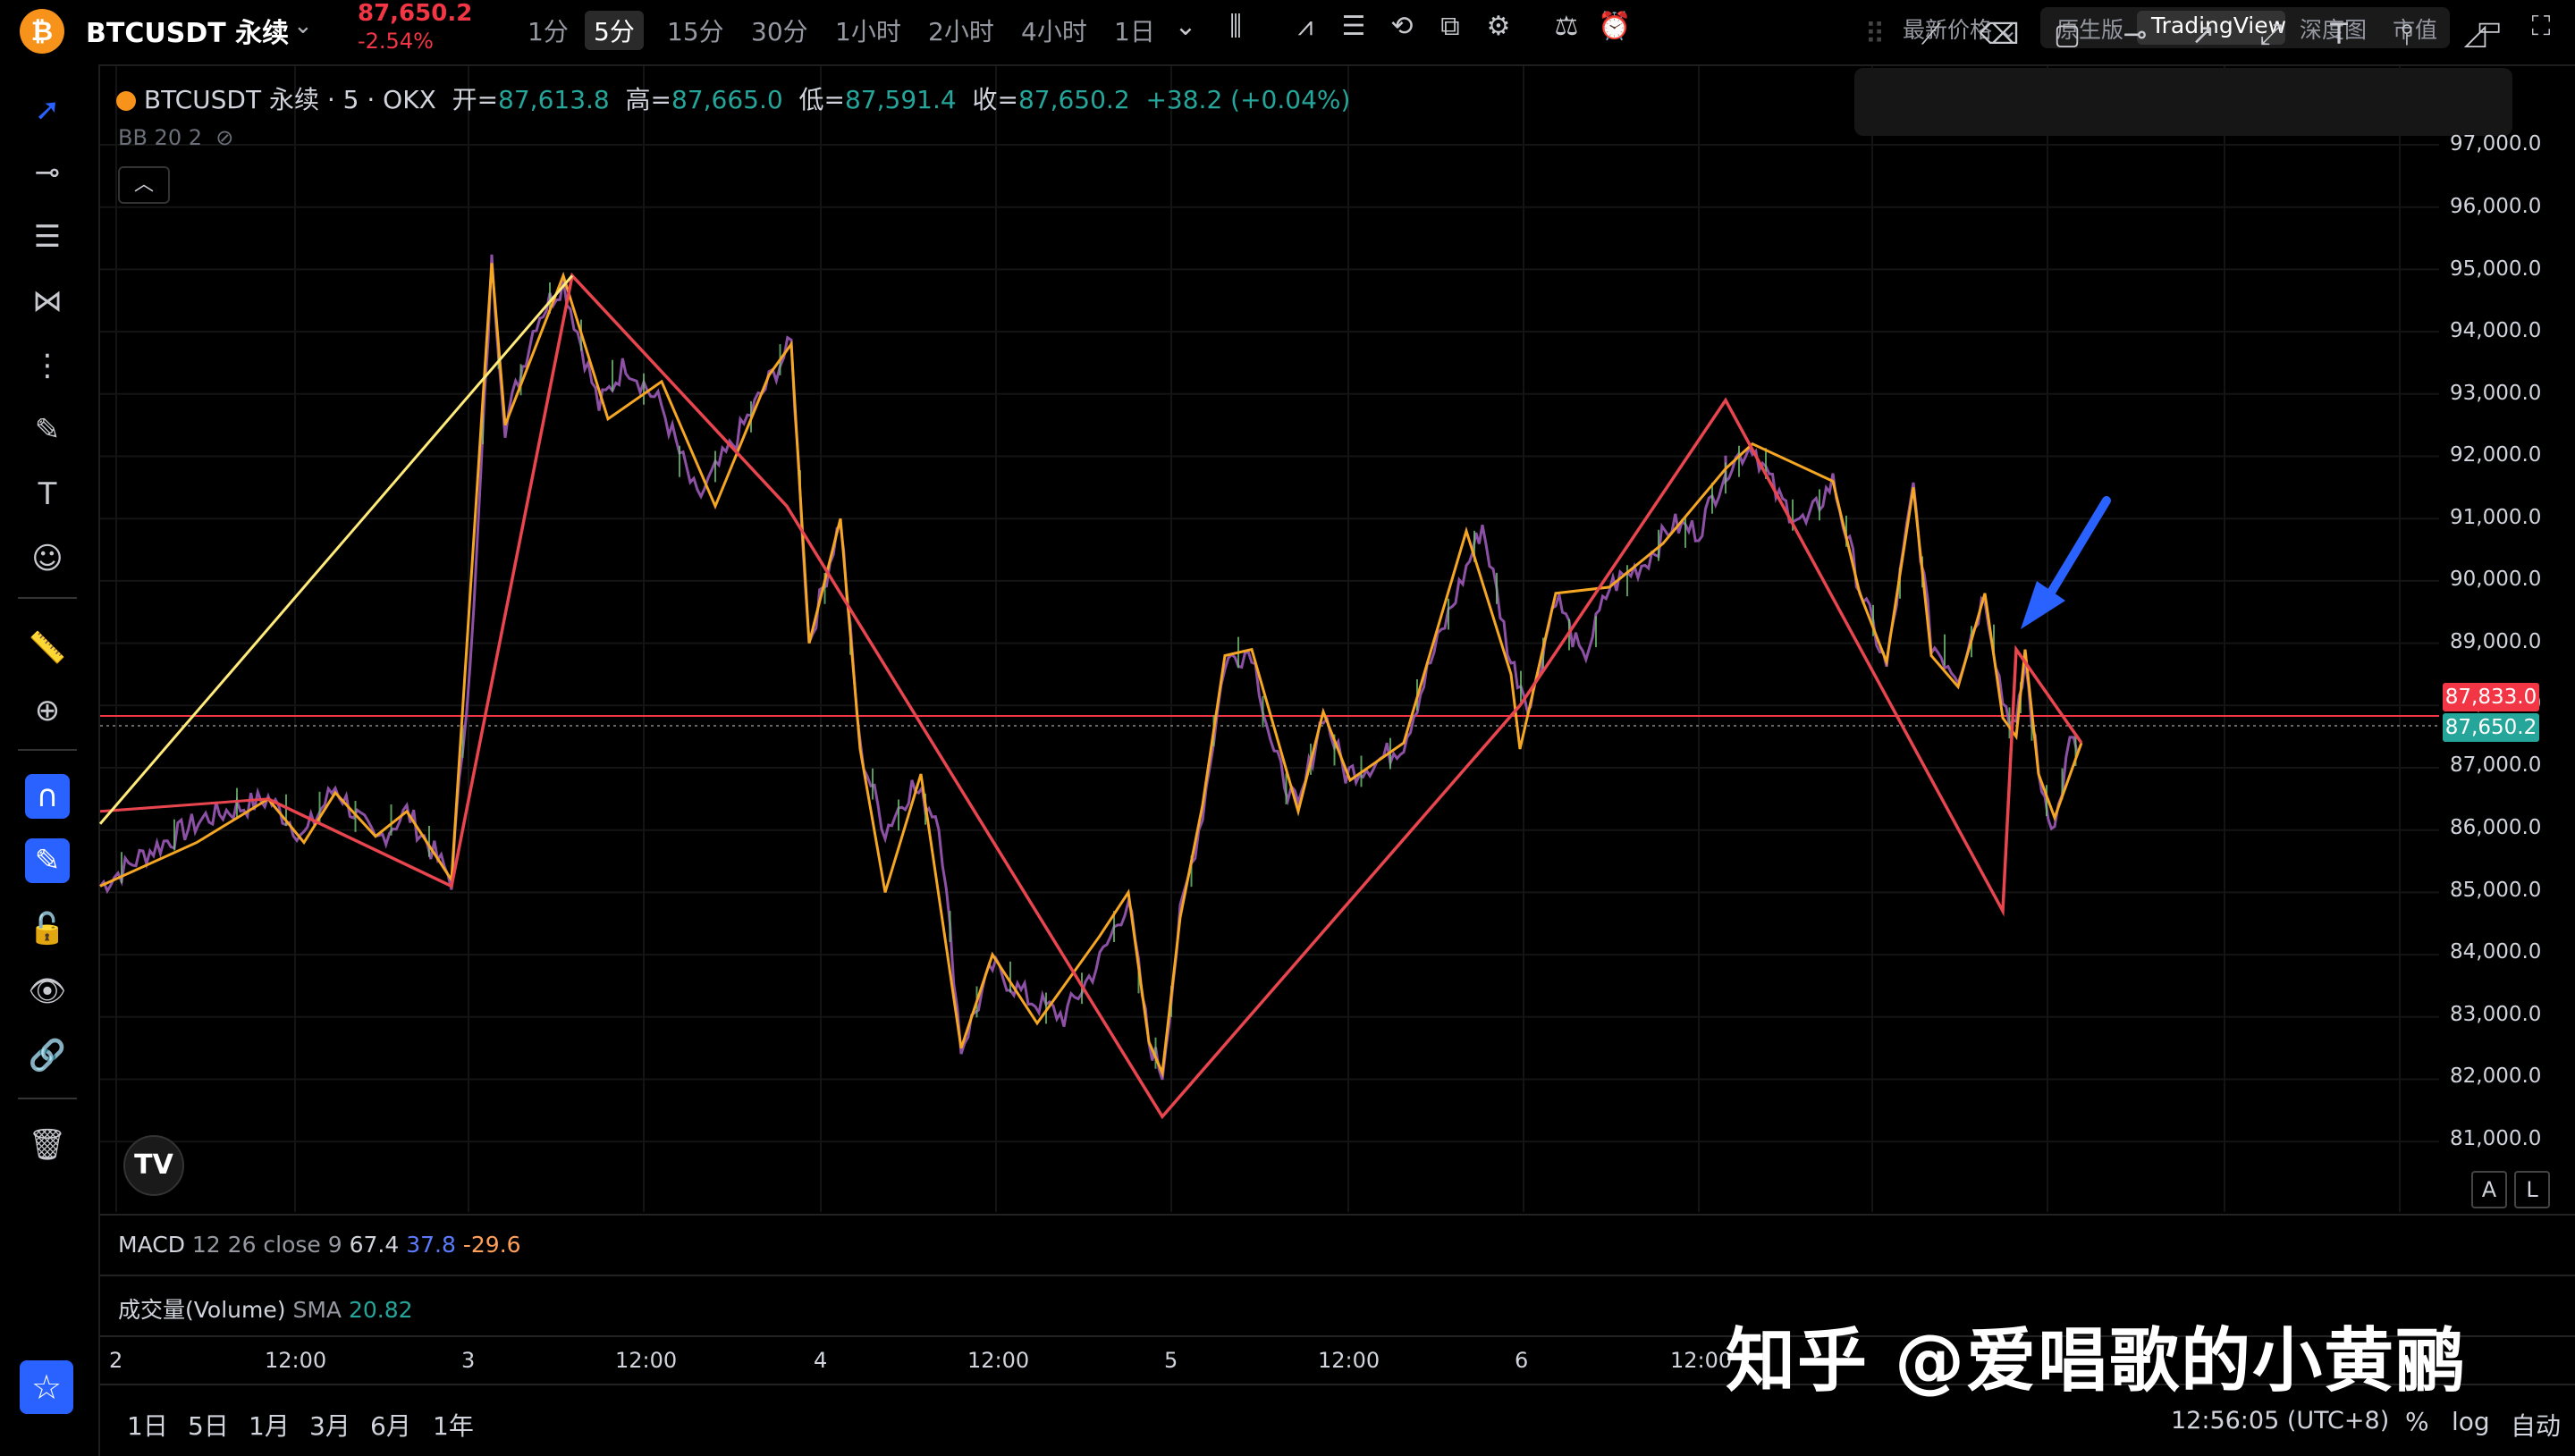 Image resolution: width=2575 pixels, height=1456 pixels. What do you see at coordinates (224, 137) in the screenshot?
I see `eye-off-icon: ⊘` at bounding box center [224, 137].